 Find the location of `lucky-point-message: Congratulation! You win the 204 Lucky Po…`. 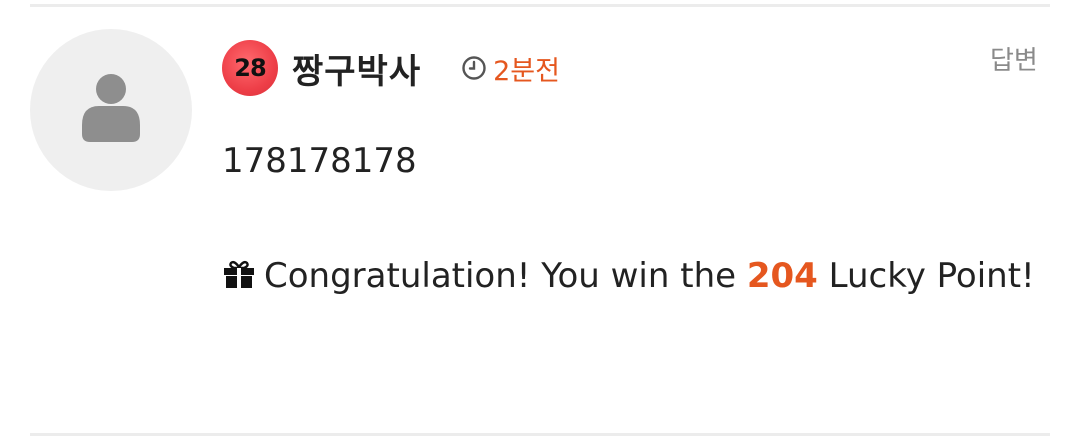

lucky-point-message: Congratulation! You win the 204 Lucky Po… is located at coordinates (637, 276).